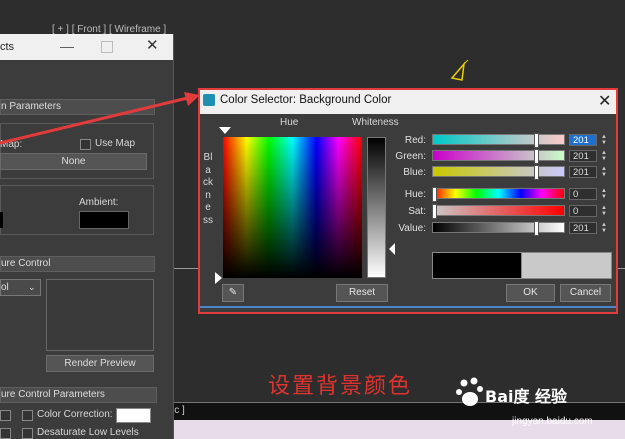 The width and height of the screenshot is (625, 439). Describe the element at coordinates (233, 293) in the screenshot. I see `eyedropper-icon: ✎` at that location.